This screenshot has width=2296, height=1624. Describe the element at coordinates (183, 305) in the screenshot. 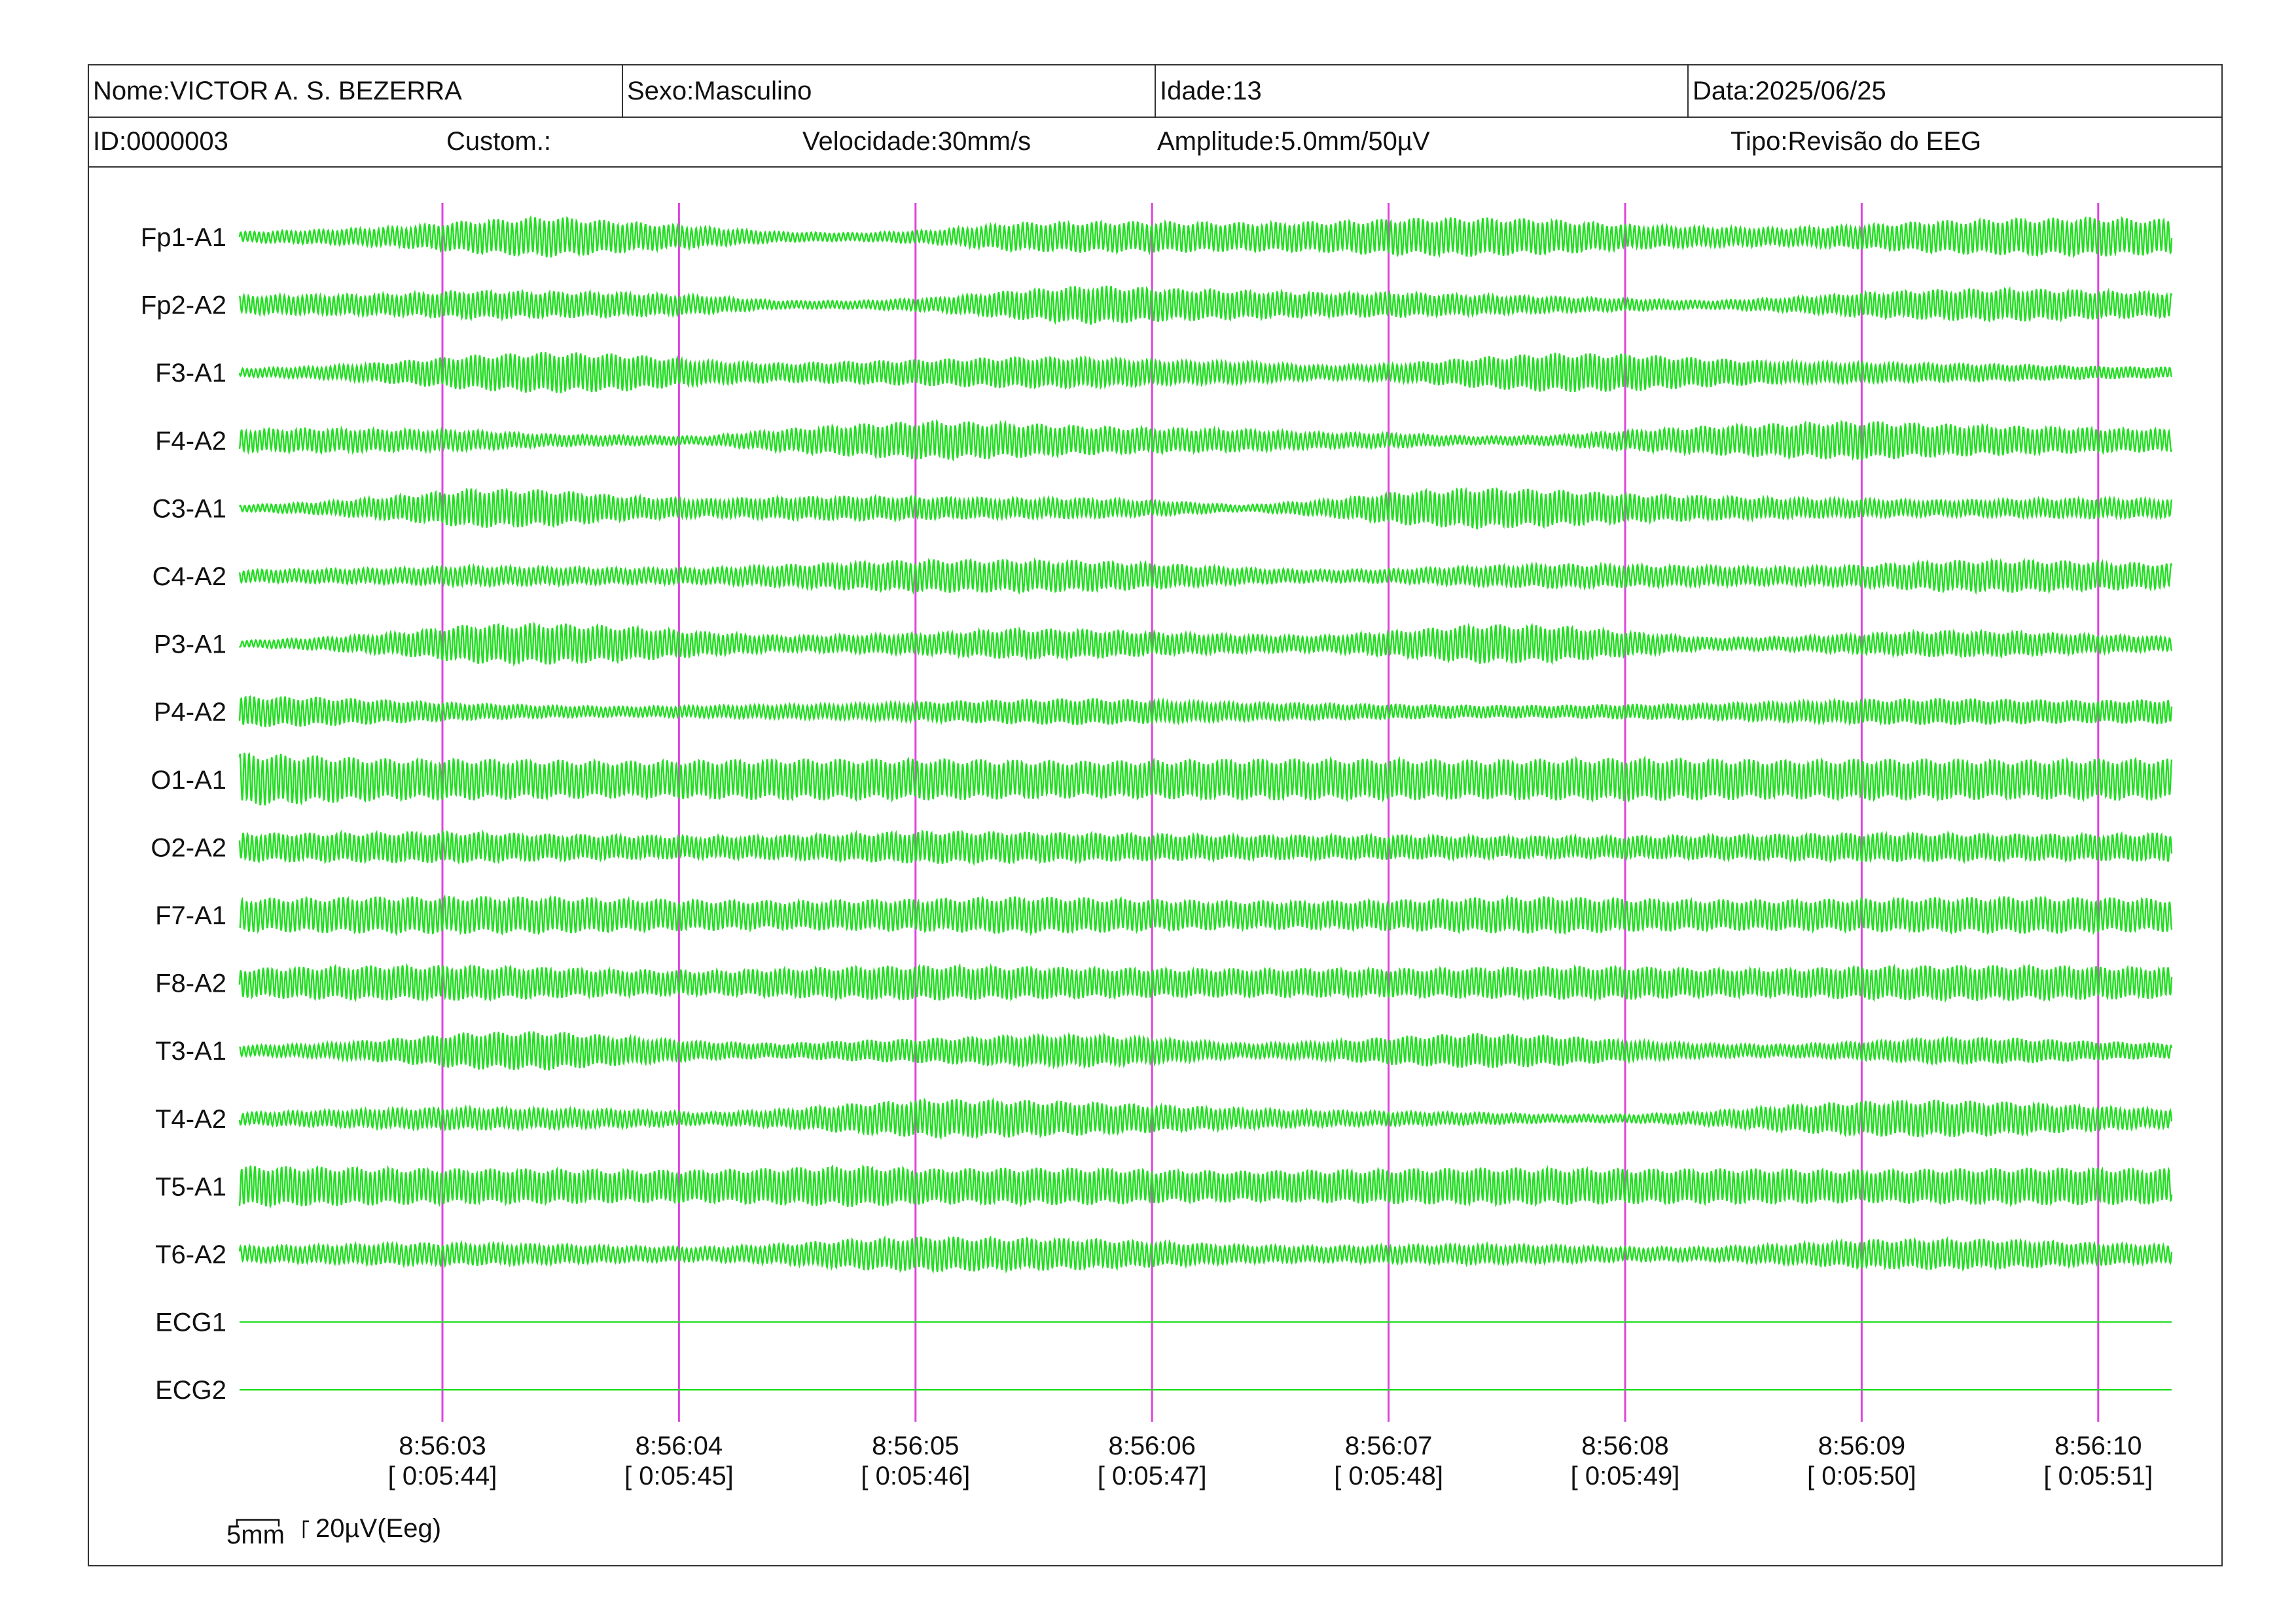

I see `channel-label: Fp2-A2` at that location.